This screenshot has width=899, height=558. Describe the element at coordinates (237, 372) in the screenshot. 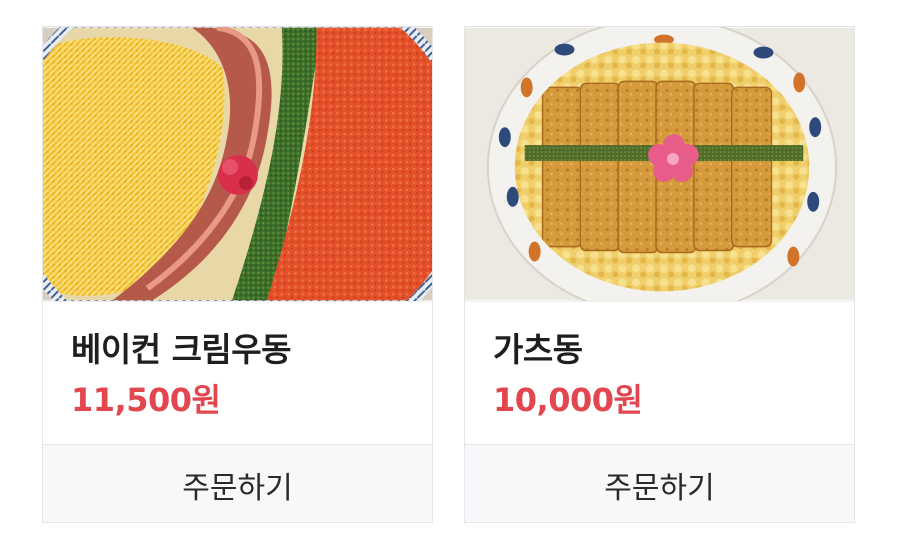

I see `menu-info: 베이컨 크림우동 11,500원` at that location.